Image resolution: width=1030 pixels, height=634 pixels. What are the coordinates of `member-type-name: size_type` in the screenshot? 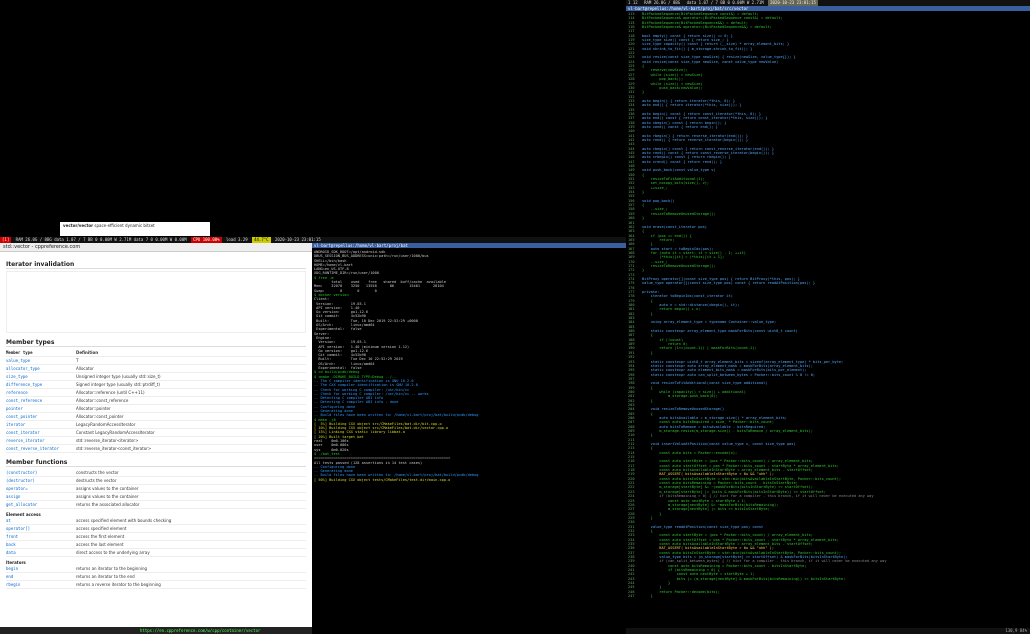 It's located at (41, 376).